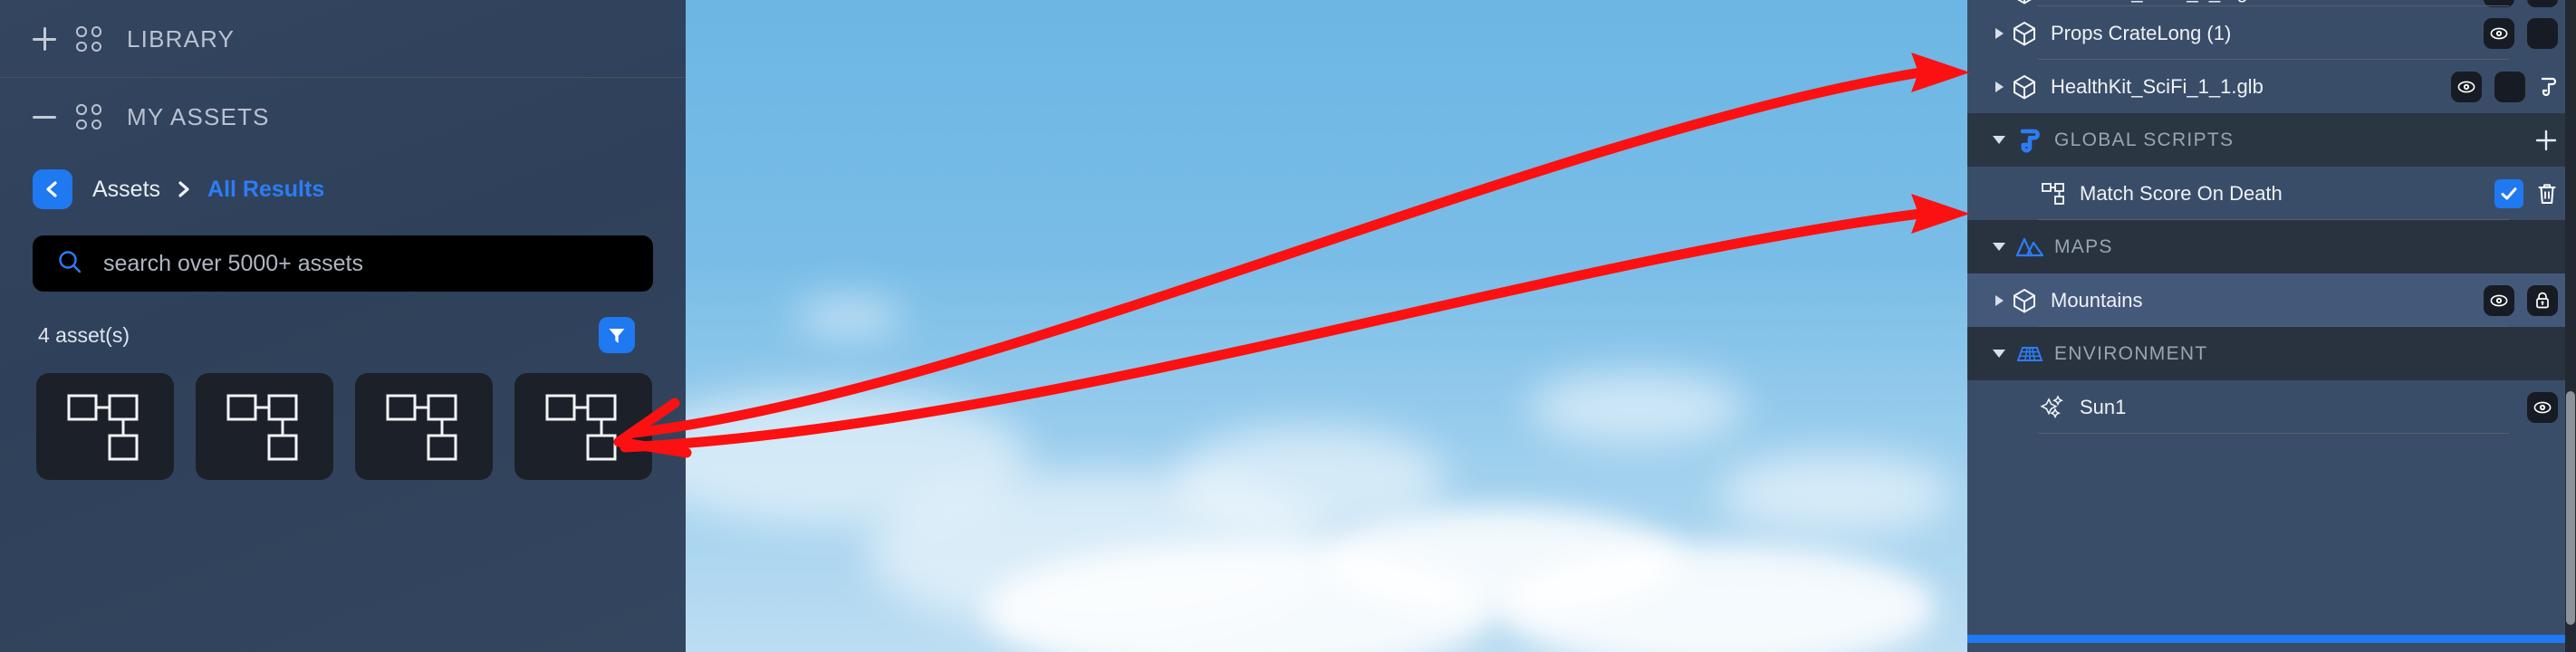  I want to click on vertical-scrollbar-thumb, so click(2570, 508).